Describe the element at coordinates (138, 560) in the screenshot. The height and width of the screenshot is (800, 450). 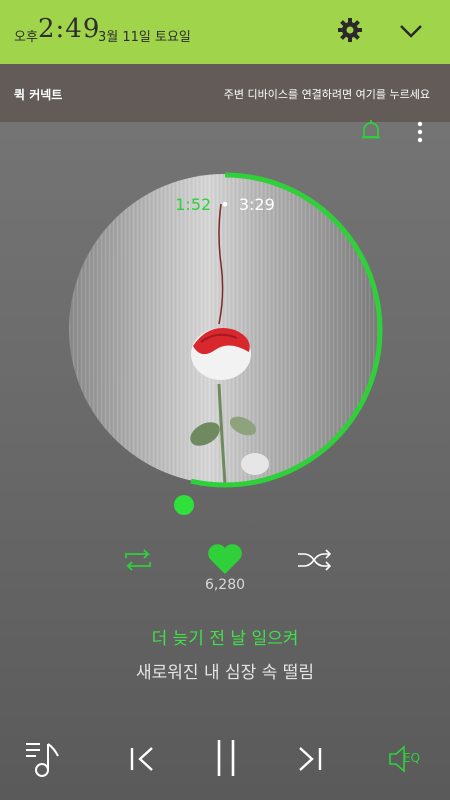
I see `repeat-icon` at that location.